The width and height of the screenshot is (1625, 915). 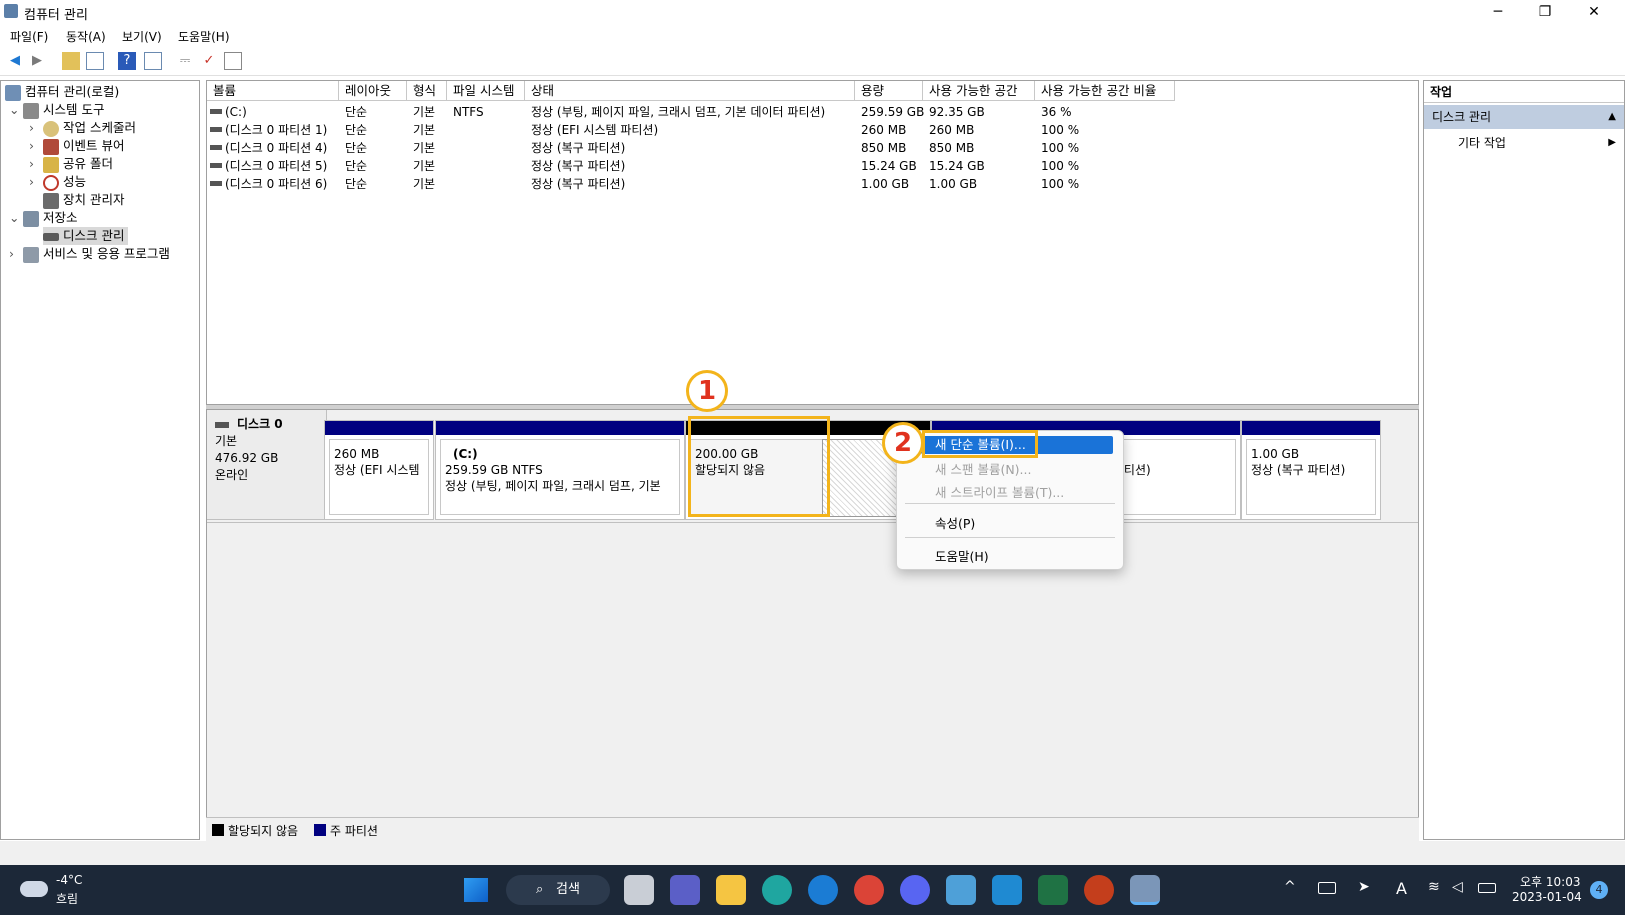 What do you see at coordinates (86, 236) in the screenshot?
I see `tree-item-disk-management: 디스크 관리` at bounding box center [86, 236].